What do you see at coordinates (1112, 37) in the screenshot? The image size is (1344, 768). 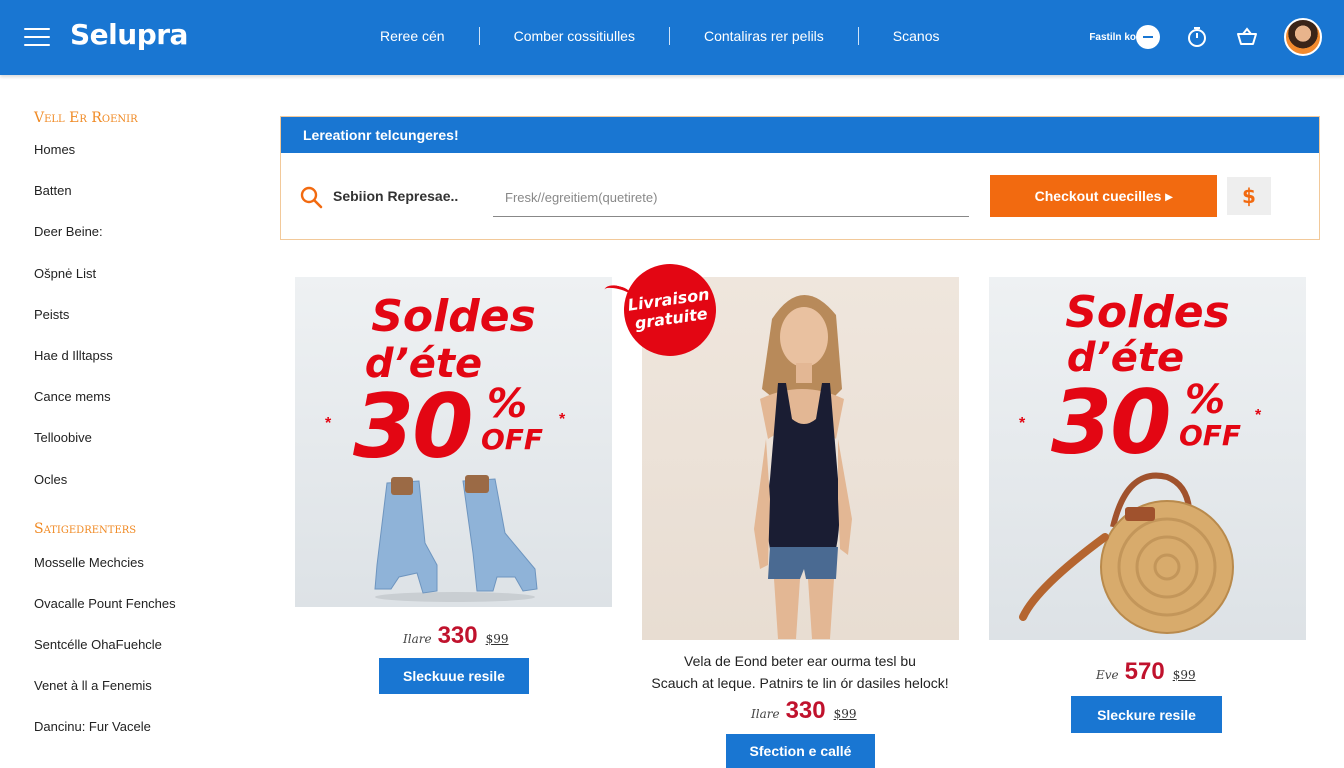 I see `account-label: Fastiln ko` at bounding box center [1112, 37].